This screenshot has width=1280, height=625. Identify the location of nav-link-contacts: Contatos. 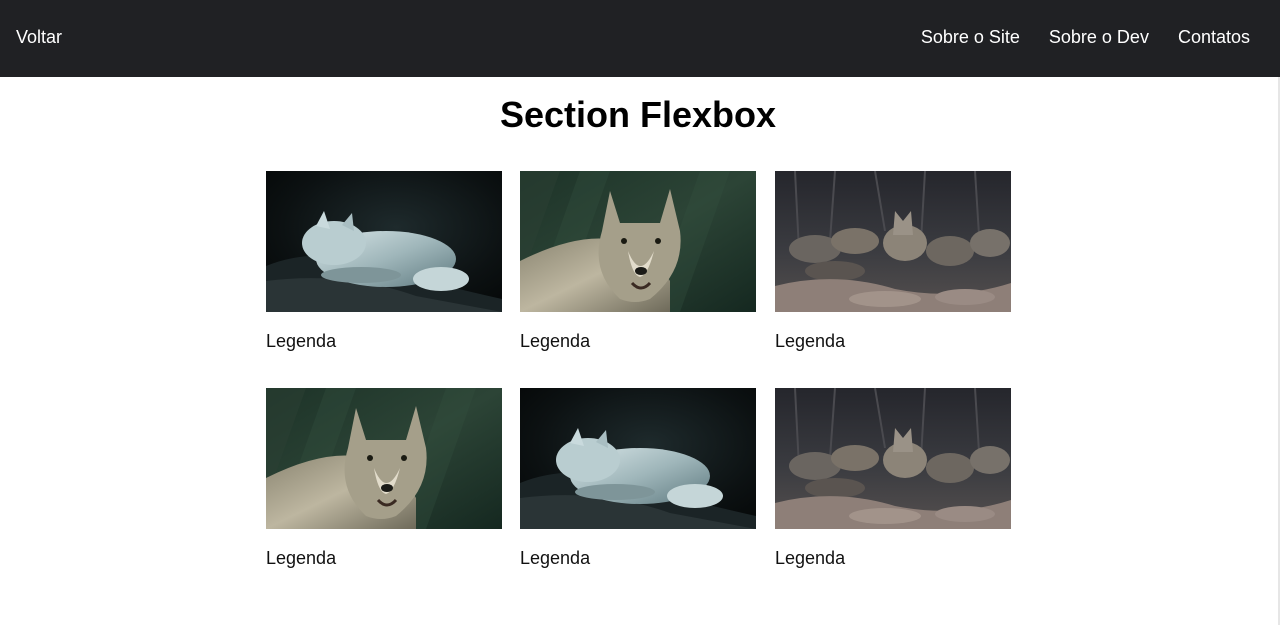
(1214, 37).